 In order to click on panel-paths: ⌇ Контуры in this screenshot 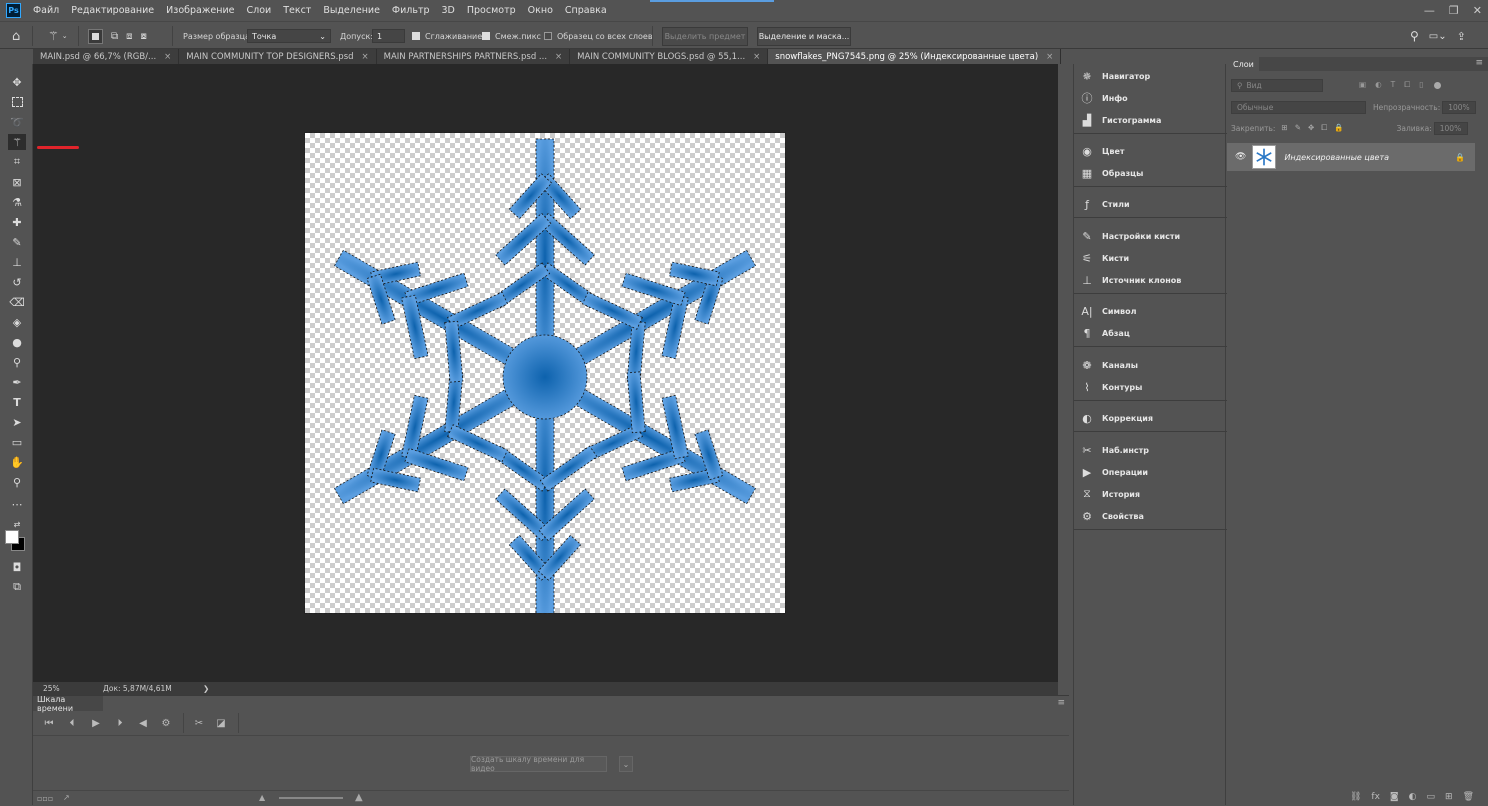, I will do `click(1111, 387)`.